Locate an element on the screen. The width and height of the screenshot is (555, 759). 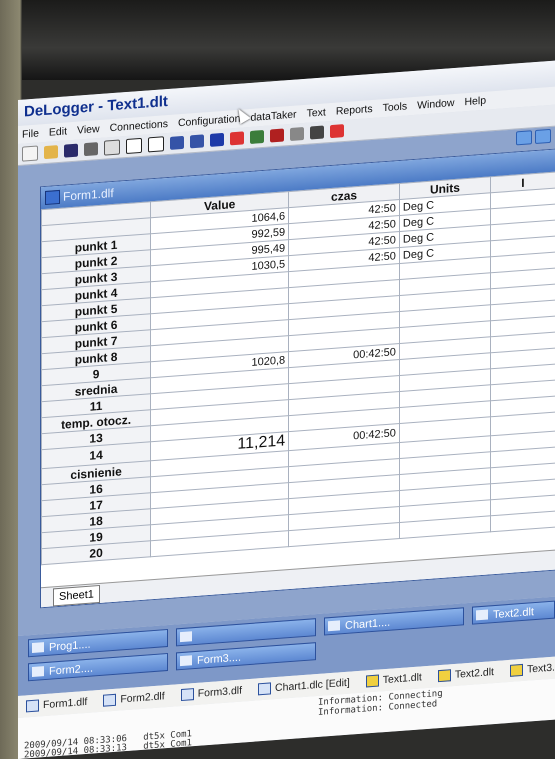
menu-view: View is located at coordinates (88, 130).